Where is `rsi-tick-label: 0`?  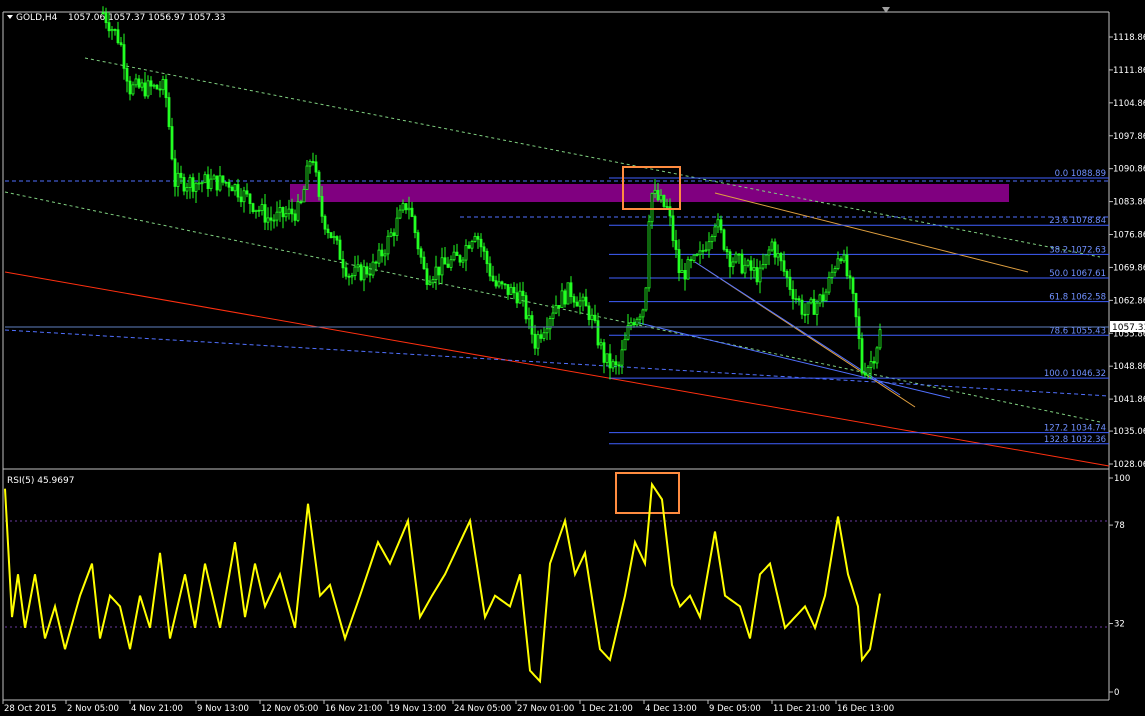
rsi-tick-label: 0 is located at coordinates (1116, 693).